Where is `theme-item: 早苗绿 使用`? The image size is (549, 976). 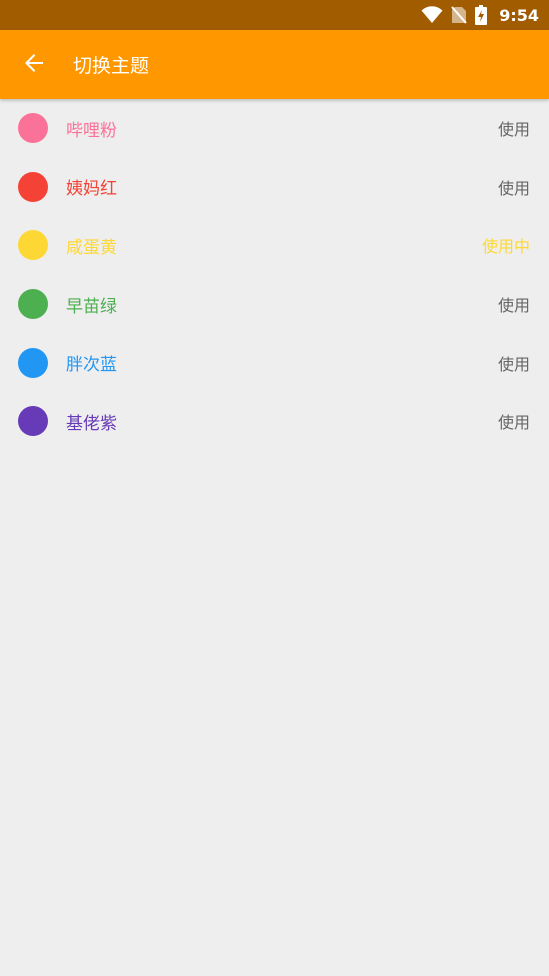
theme-item: 早苗绿 使用 is located at coordinates (274, 304).